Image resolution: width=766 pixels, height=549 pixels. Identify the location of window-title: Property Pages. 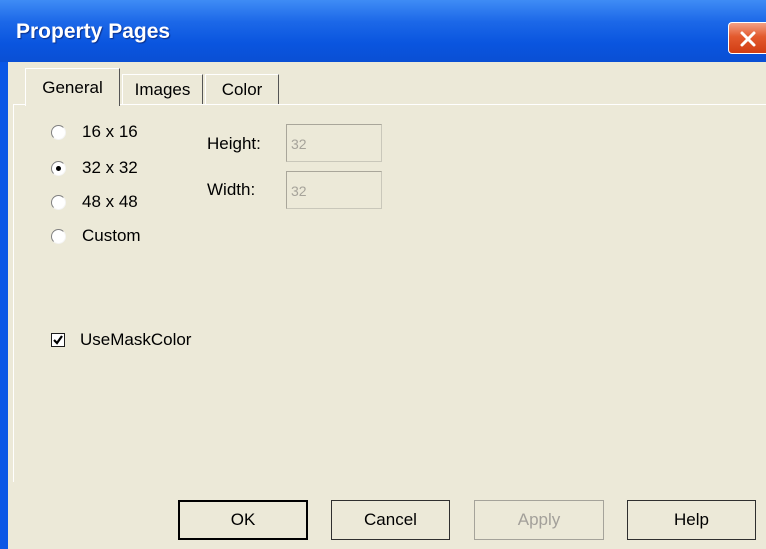
(93, 31).